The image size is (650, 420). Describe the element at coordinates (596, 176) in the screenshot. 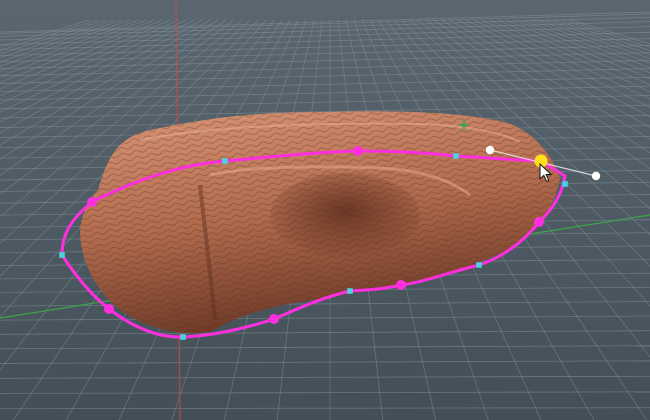

I see `tangent-handle-end` at that location.